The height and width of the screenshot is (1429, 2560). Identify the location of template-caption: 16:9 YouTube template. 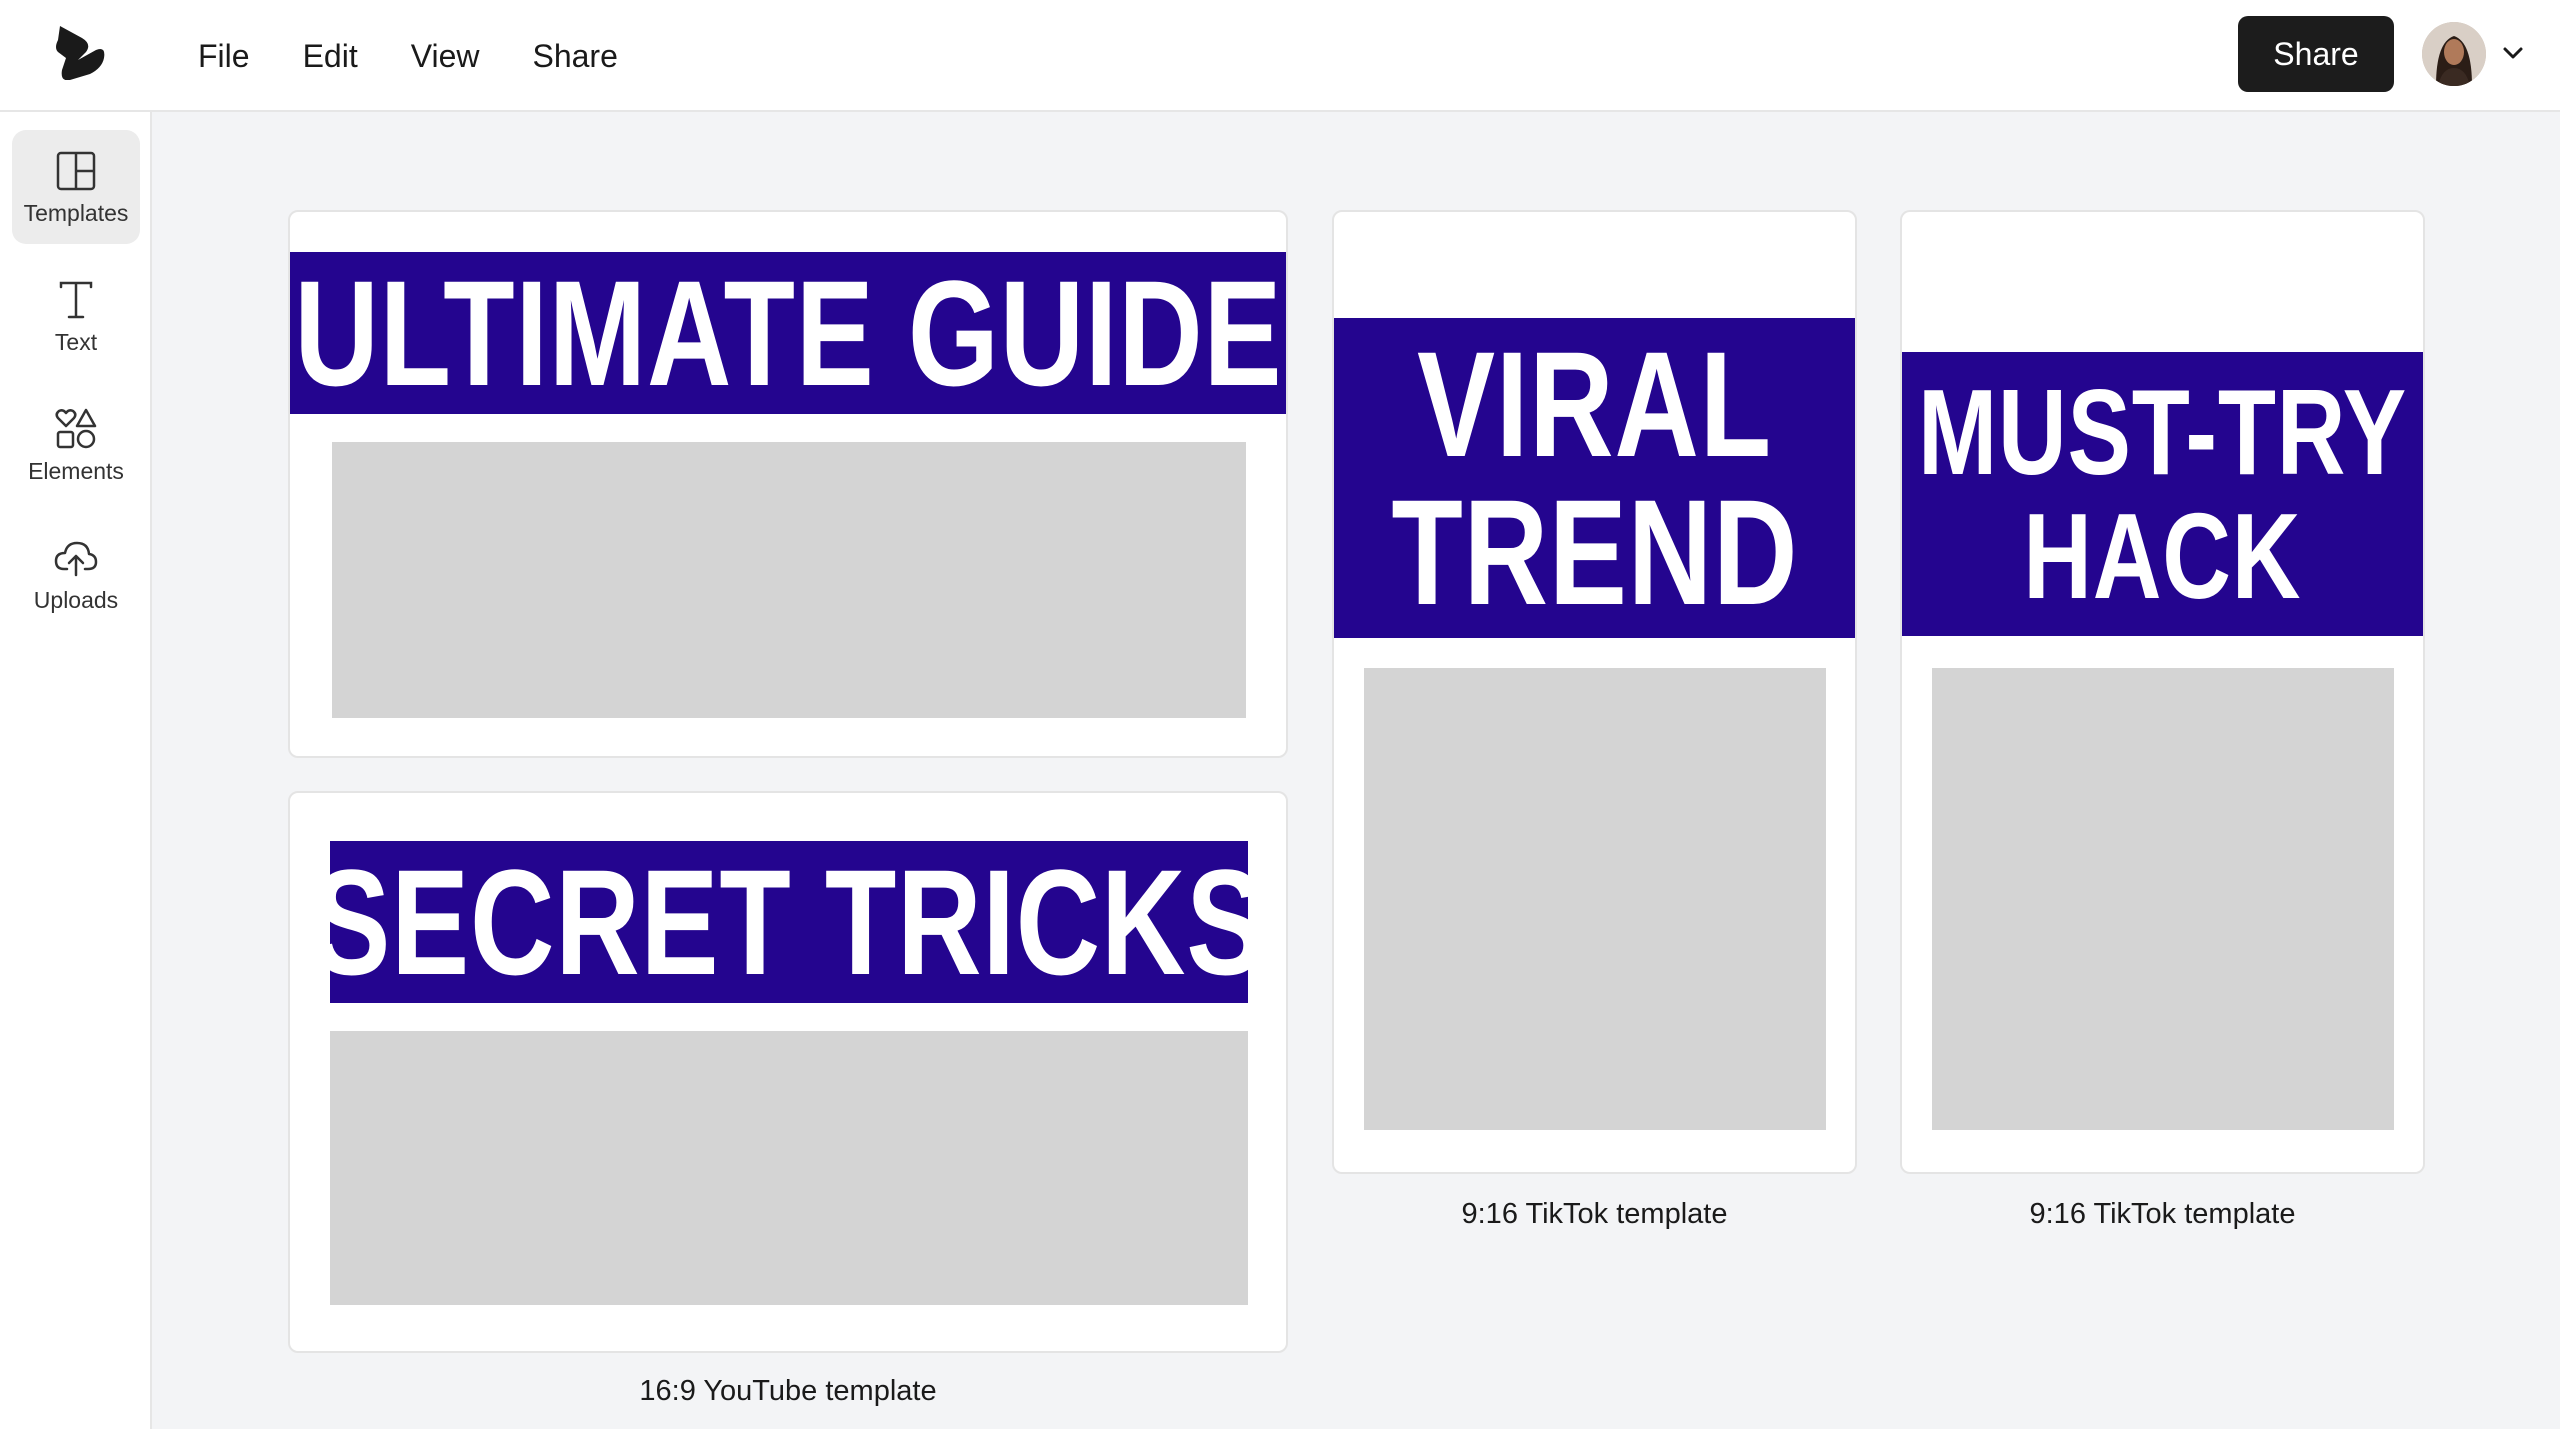
(788, 1391).